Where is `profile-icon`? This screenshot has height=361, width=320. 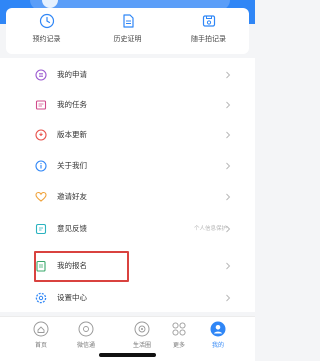 profile-icon is located at coordinates (218, 329).